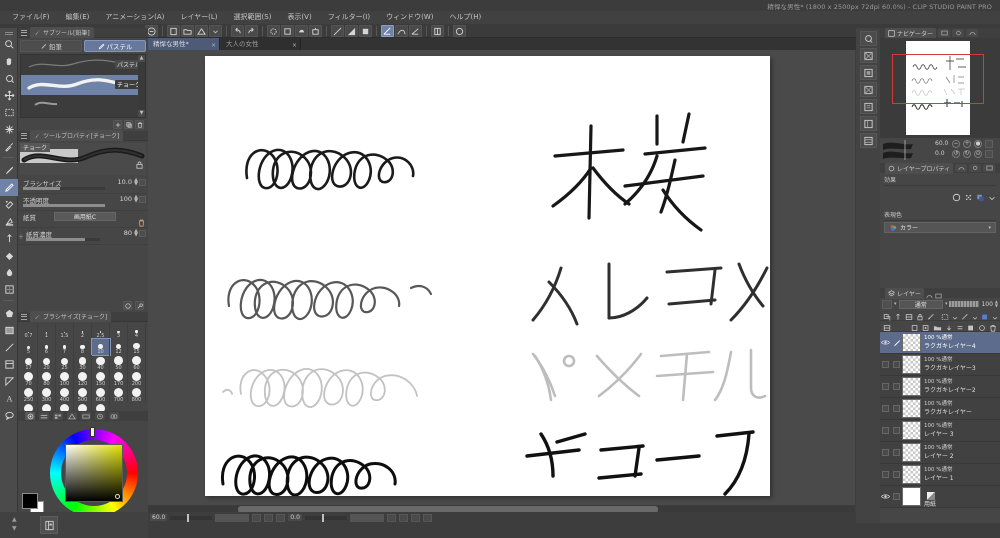  I want to click on selection-pen-icon, so click(337, 31).